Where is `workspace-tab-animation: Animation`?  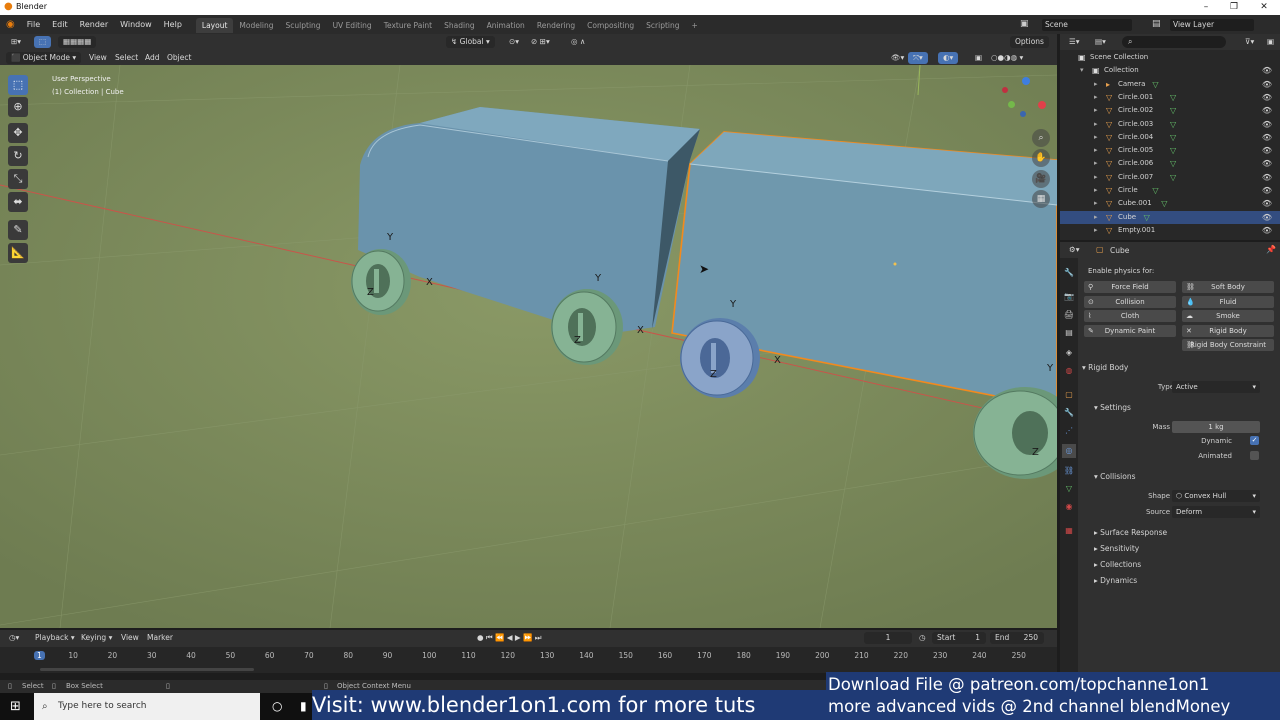 workspace-tab-animation: Animation is located at coordinates (506, 25).